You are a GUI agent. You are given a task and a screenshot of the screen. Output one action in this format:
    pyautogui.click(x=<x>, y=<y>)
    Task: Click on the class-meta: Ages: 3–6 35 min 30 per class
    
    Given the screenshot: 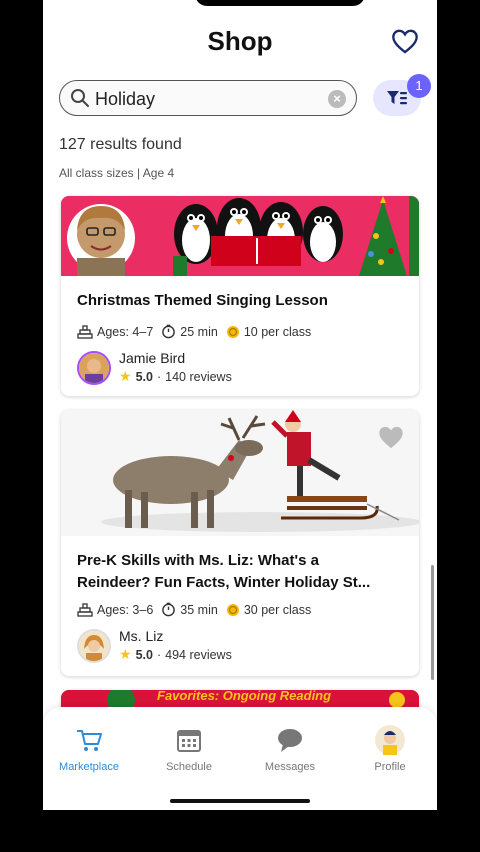 What is the action you would take?
    pyautogui.click(x=194, y=609)
    